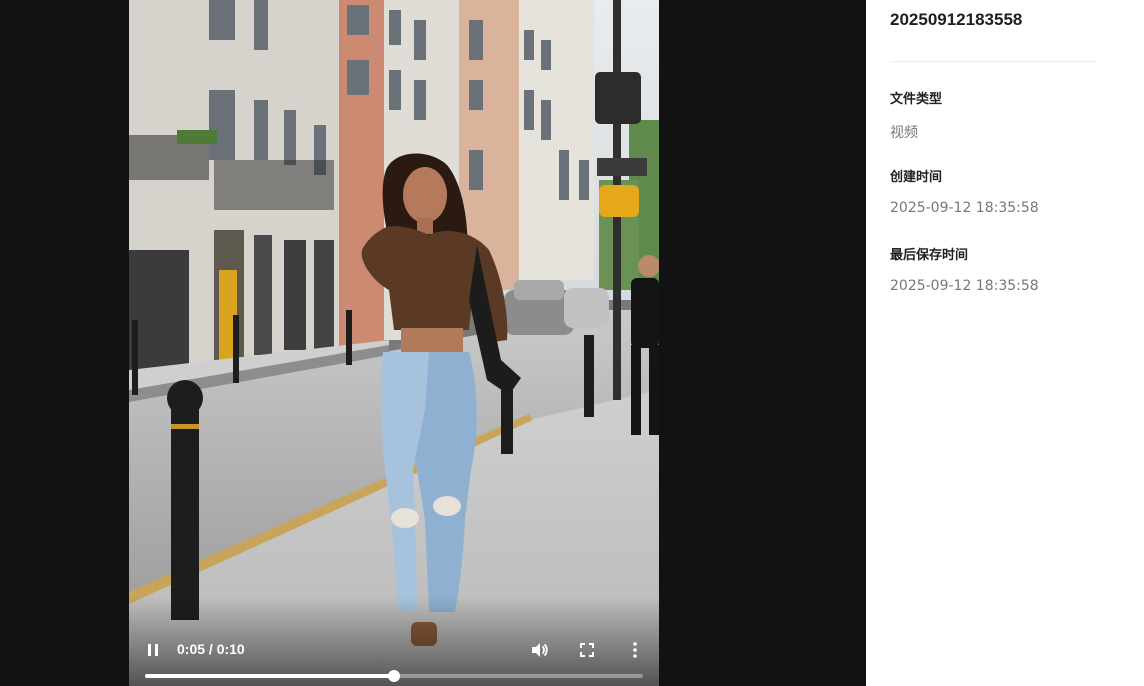 This screenshot has width=1144, height=686. What do you see at coordinates (916, 99) in the screenshot?
I see `file-type-label: 文件类型` at bounding box center [916, 99].